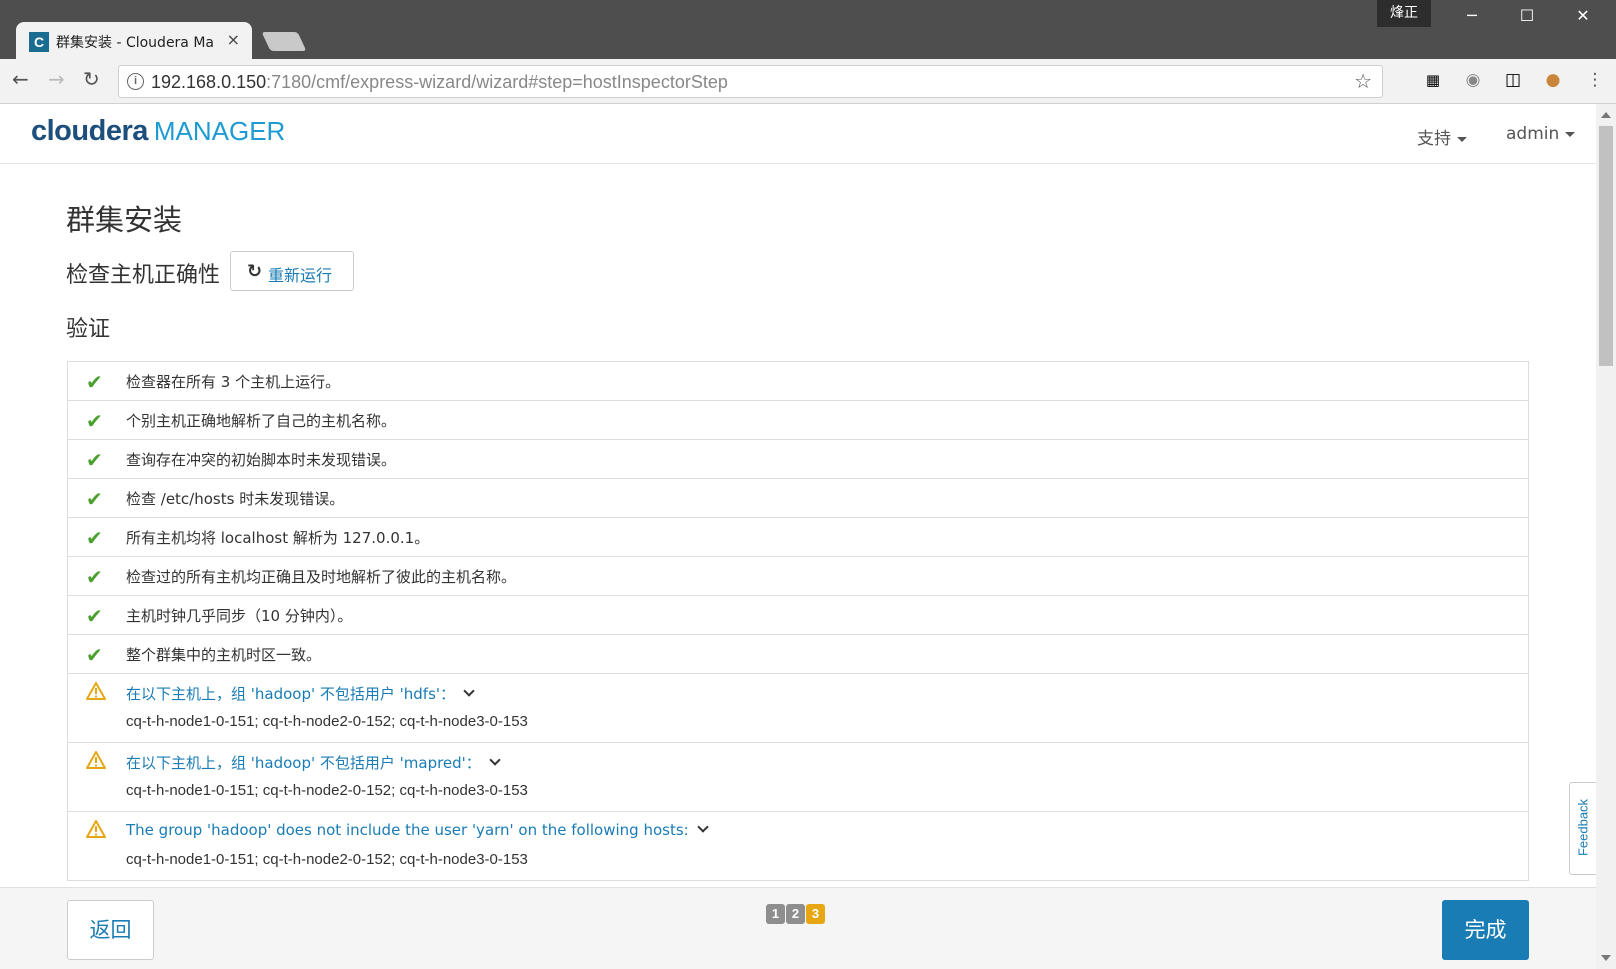 Image resolution: width=1616 pixels, height=969 pixels. What do you see at coordinates (775, 914) in the screenshot?
I see `wizard-step-1: 1` at bounding box center [775, 914].